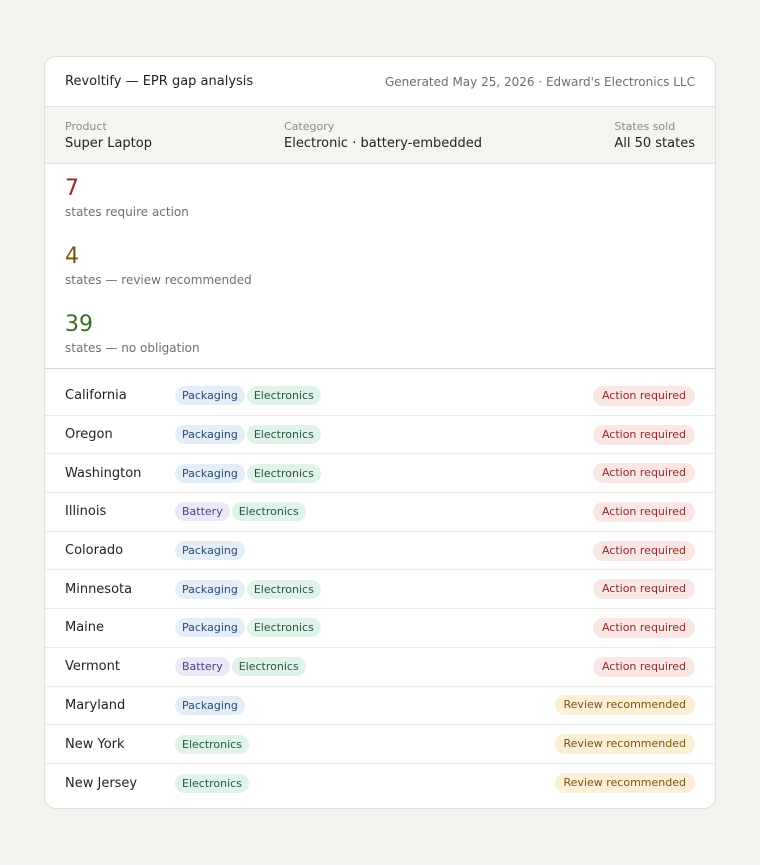 The width and height of the screenshot is (760, 865). I want to click on category-label: Category, so click(309, 126).